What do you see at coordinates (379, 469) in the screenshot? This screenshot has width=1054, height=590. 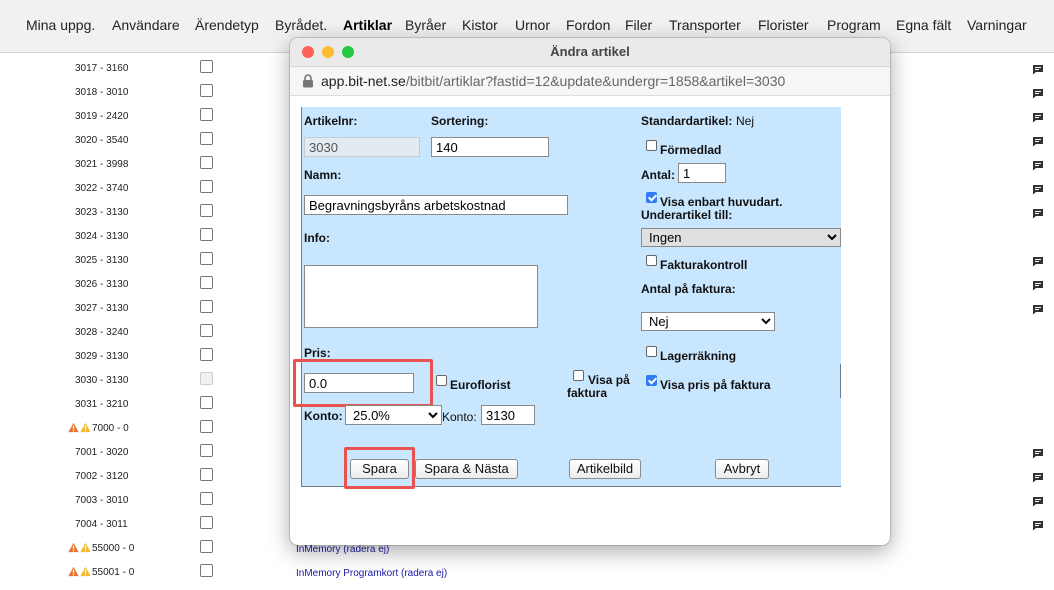 I see `spara-button: Spara` at bounding box center [379, 469].